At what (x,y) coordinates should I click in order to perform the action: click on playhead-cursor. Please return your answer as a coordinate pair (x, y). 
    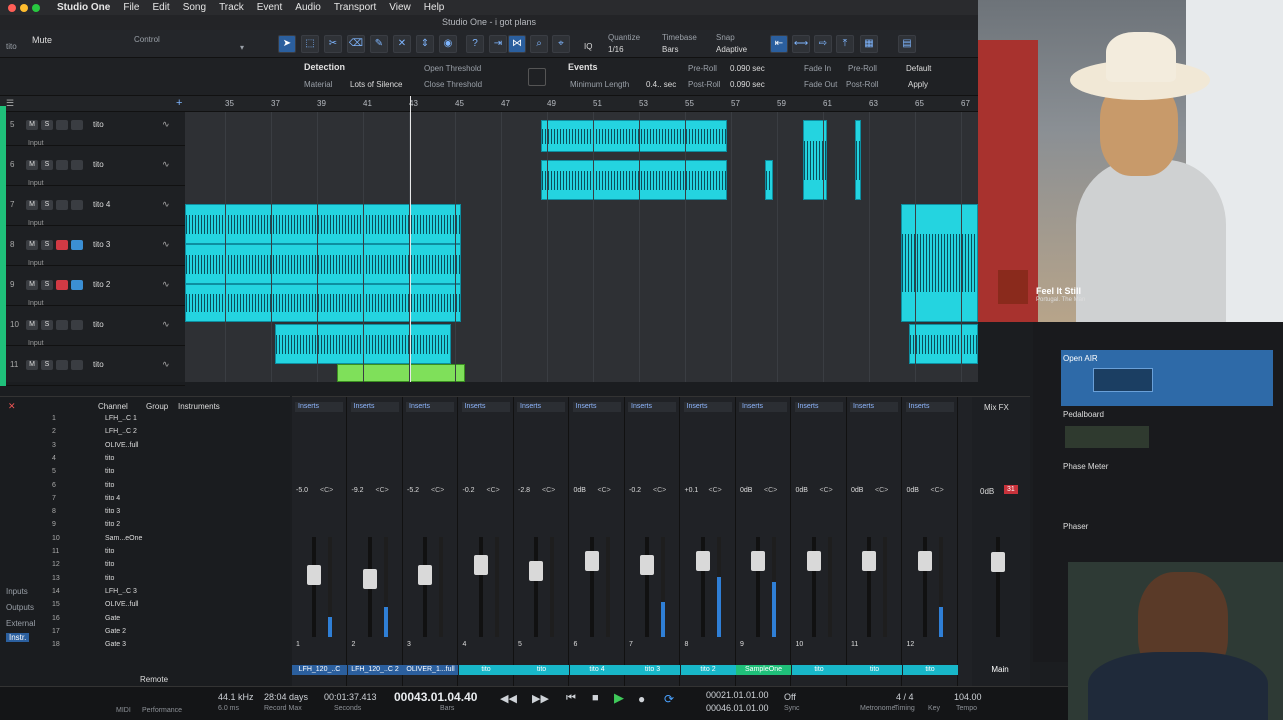
    Looking at the image, I should click on (410, 239).